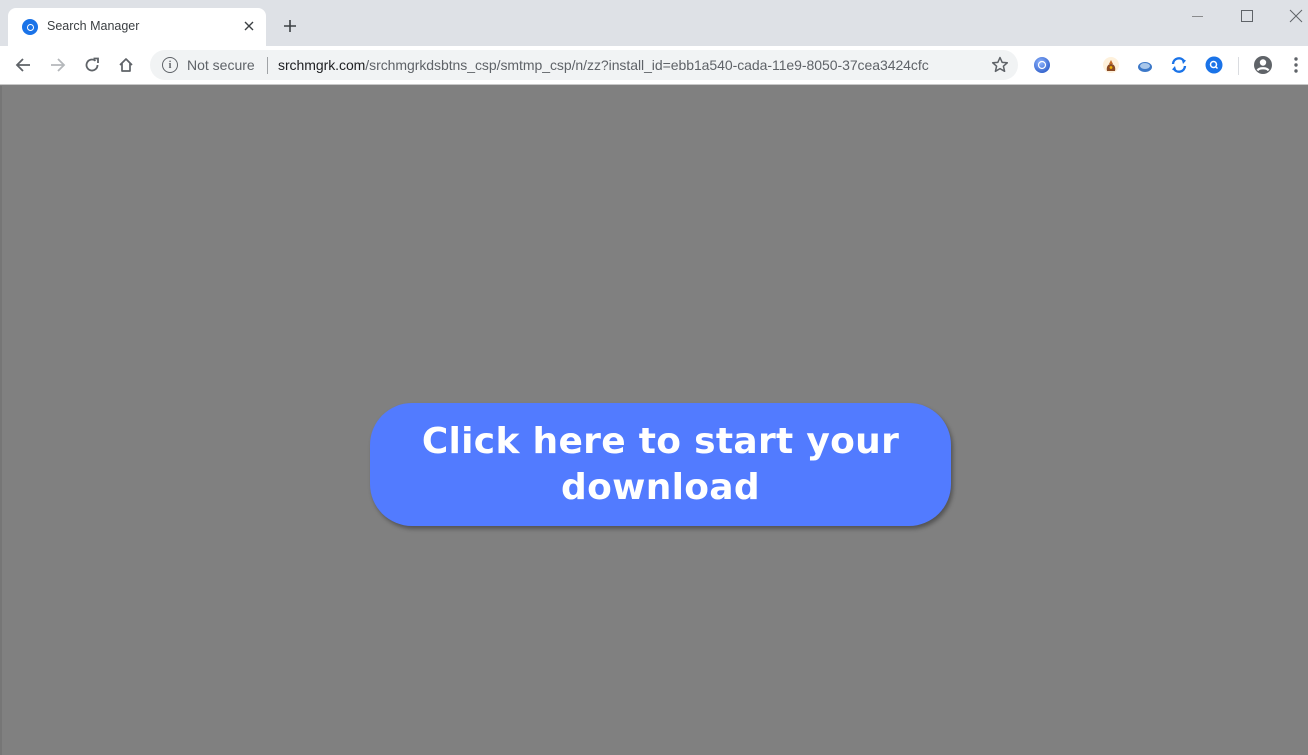 This screenshot has height=755, width=1308. What do you see at coordinates (170, 65) in the screenshot?
I see `info-icon: i` at bounding box center [170, 65].